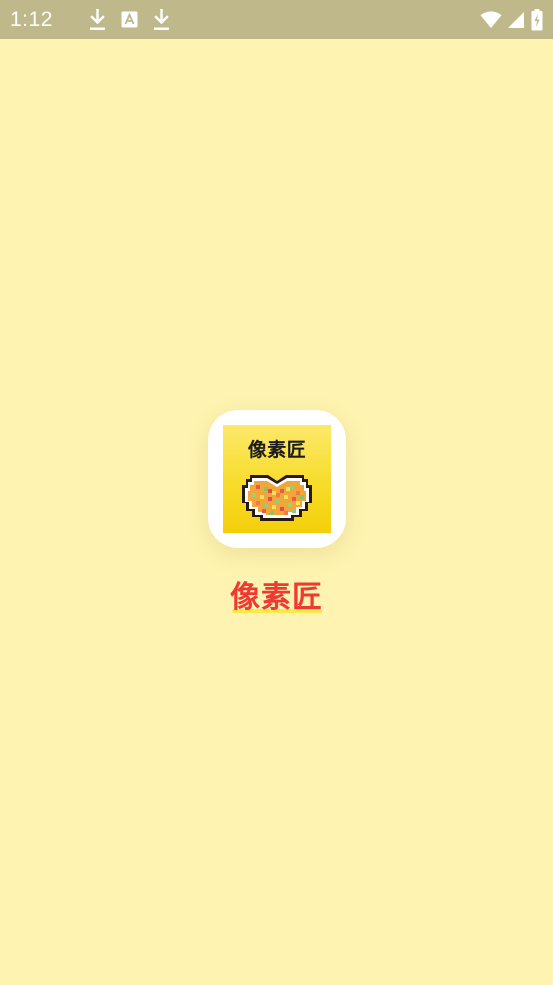  What do you see at coordinates (516, 20) in the screenshot?
I see `cell-signal-icon` at bounding box center [516, 20].